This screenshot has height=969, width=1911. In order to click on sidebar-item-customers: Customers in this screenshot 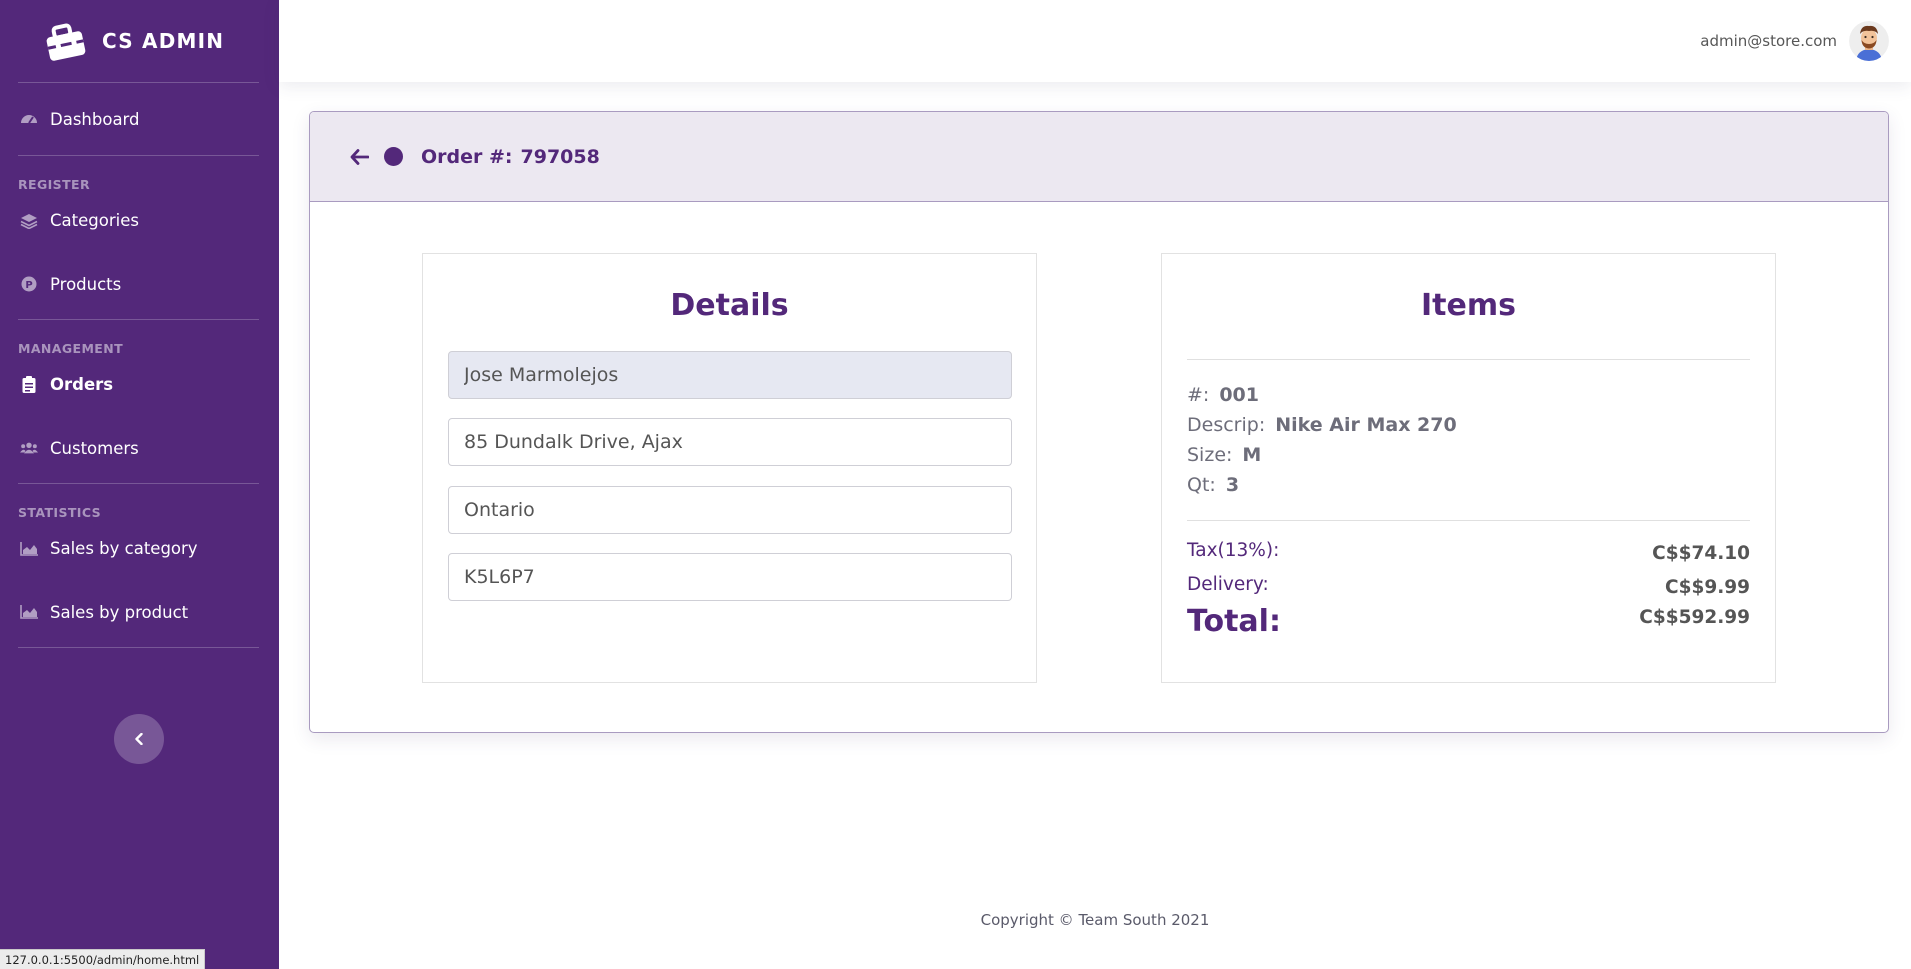, I will do `click(139, 448)`.